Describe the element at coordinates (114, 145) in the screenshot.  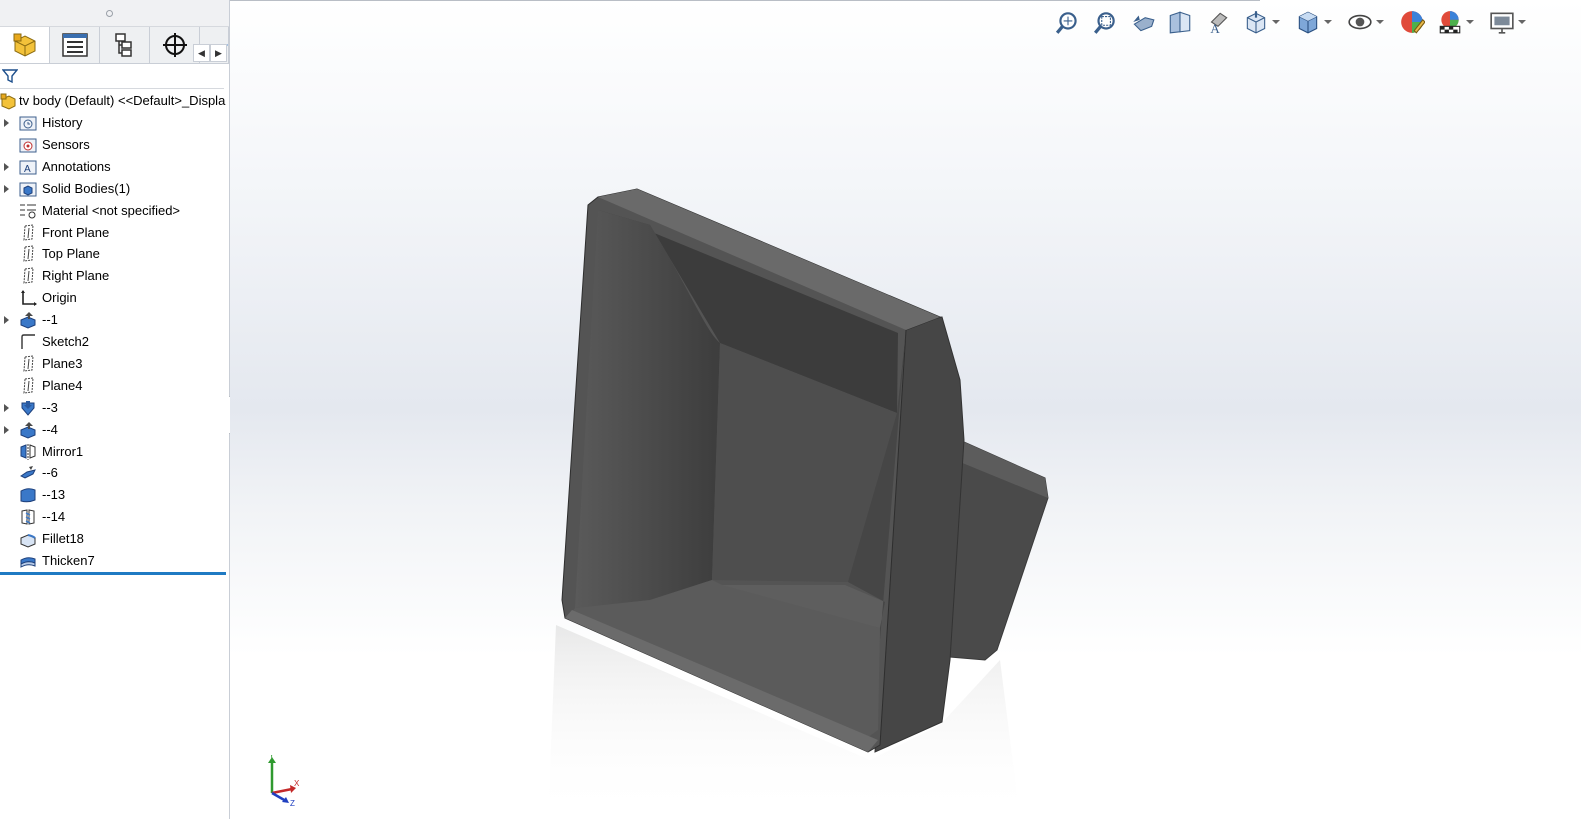
I see `tree-item: Sensors` at that location.